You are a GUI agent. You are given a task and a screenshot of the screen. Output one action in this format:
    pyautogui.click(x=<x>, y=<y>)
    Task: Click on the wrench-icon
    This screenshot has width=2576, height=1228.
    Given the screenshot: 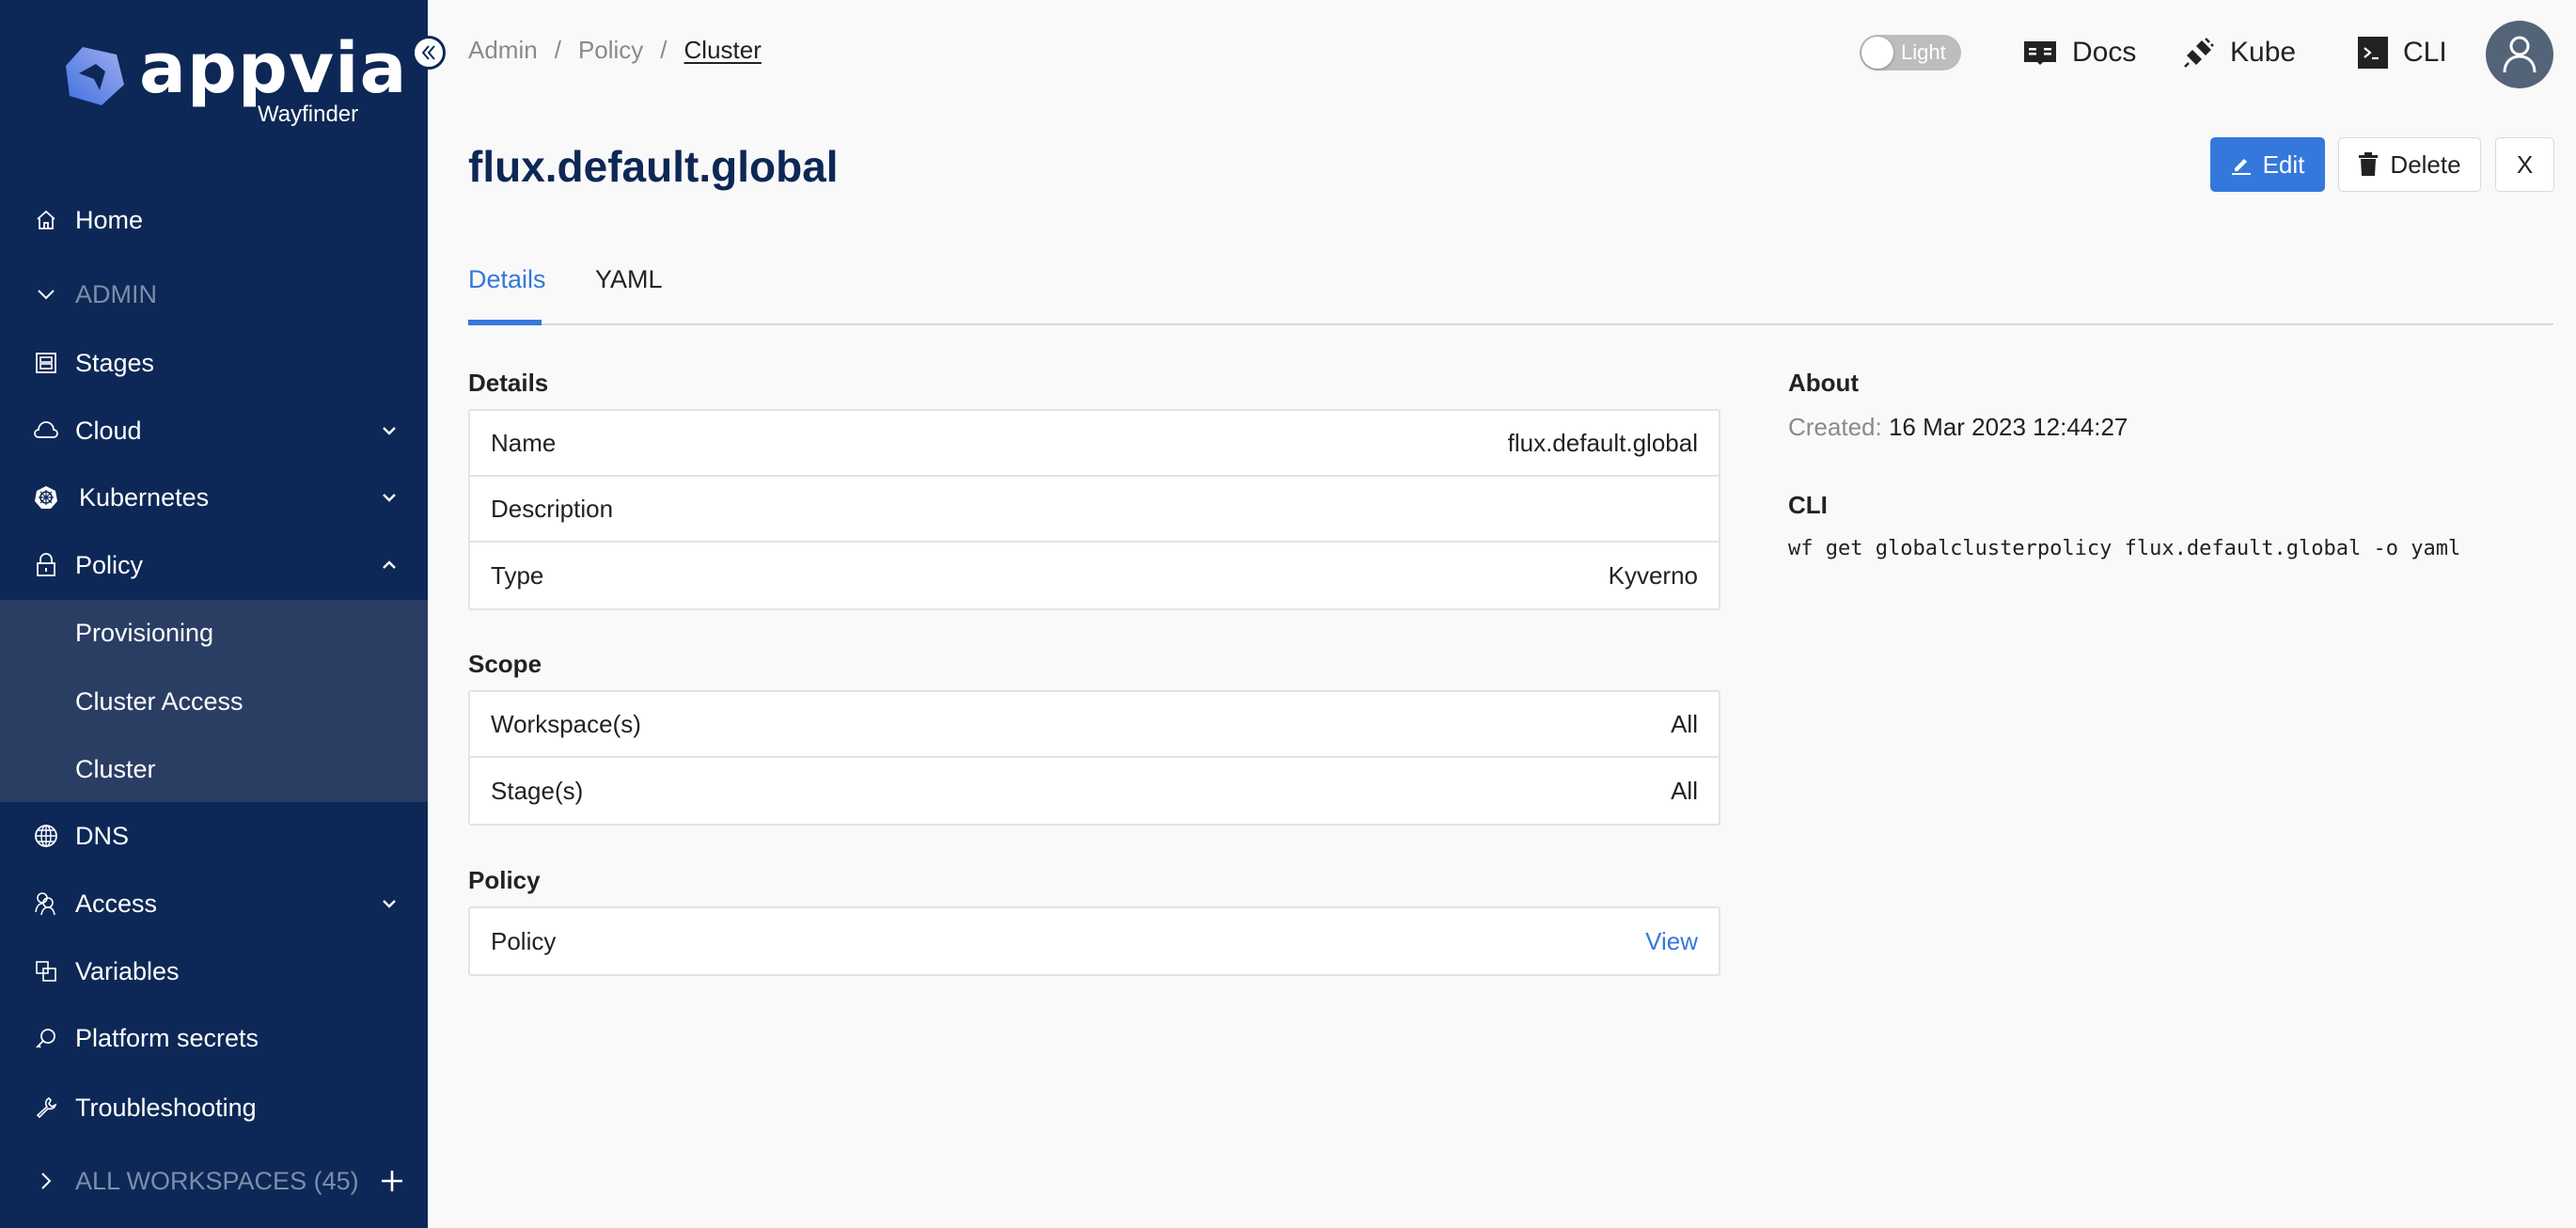 What is the action you would take?
    pyautogui.click(x=46, y=1107)
    